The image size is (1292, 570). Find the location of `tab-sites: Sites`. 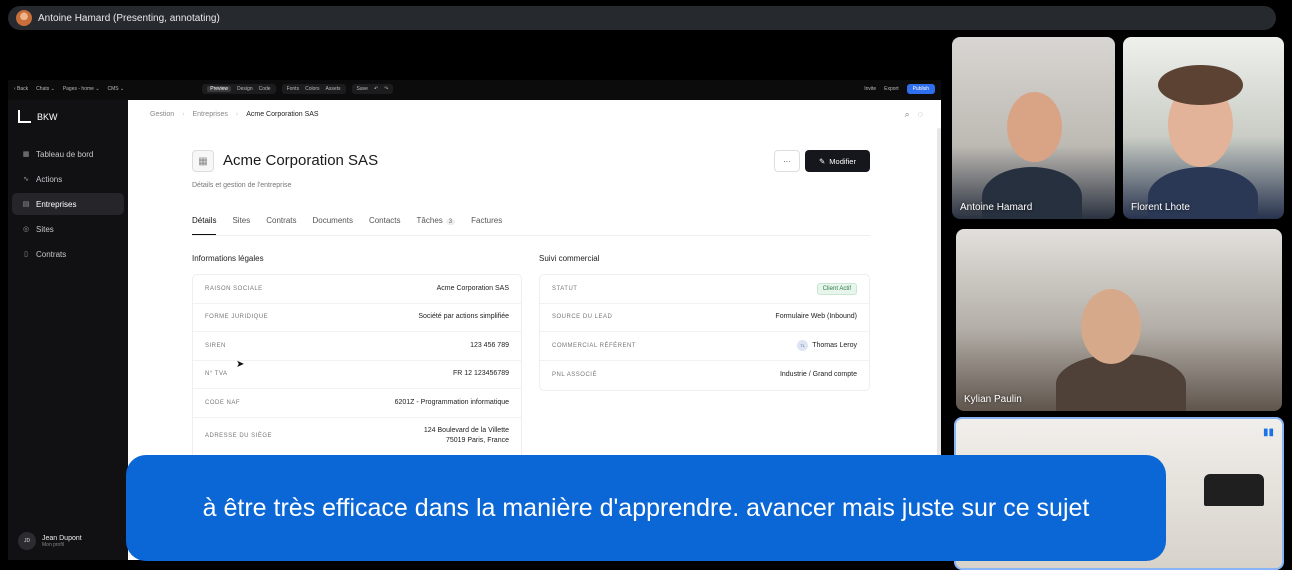

tab-sites: Sites is located at coordinates (241, 225).